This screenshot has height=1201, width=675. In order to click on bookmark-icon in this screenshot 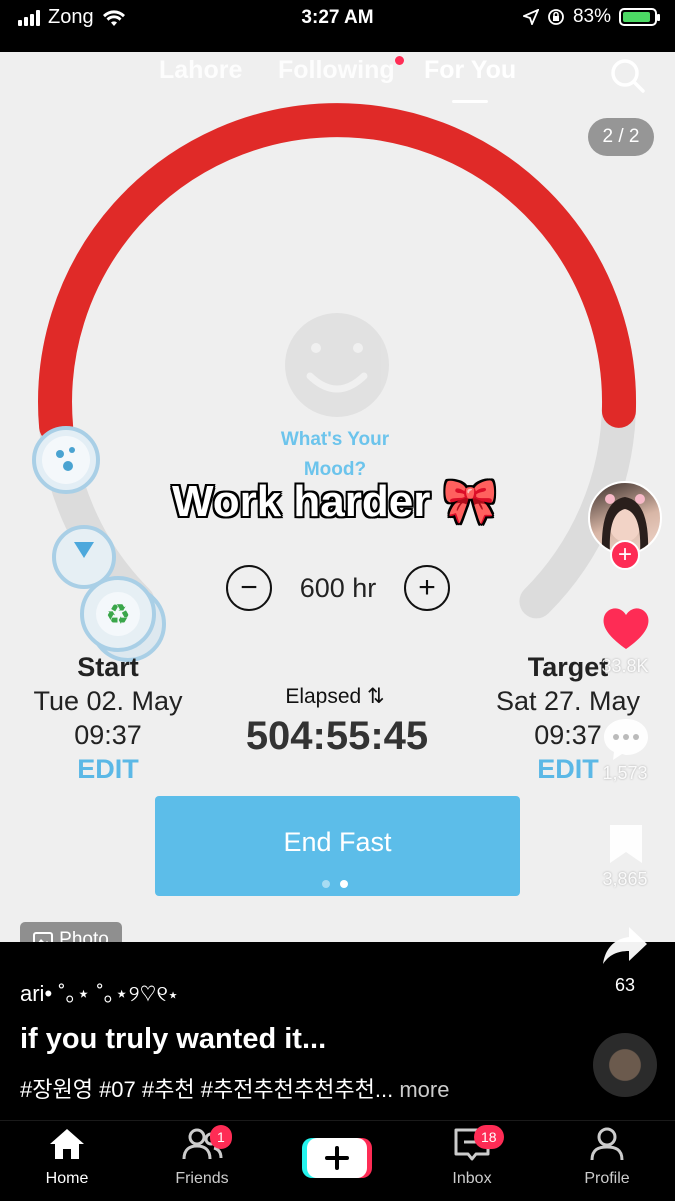, I will do `click(626, 844)`.